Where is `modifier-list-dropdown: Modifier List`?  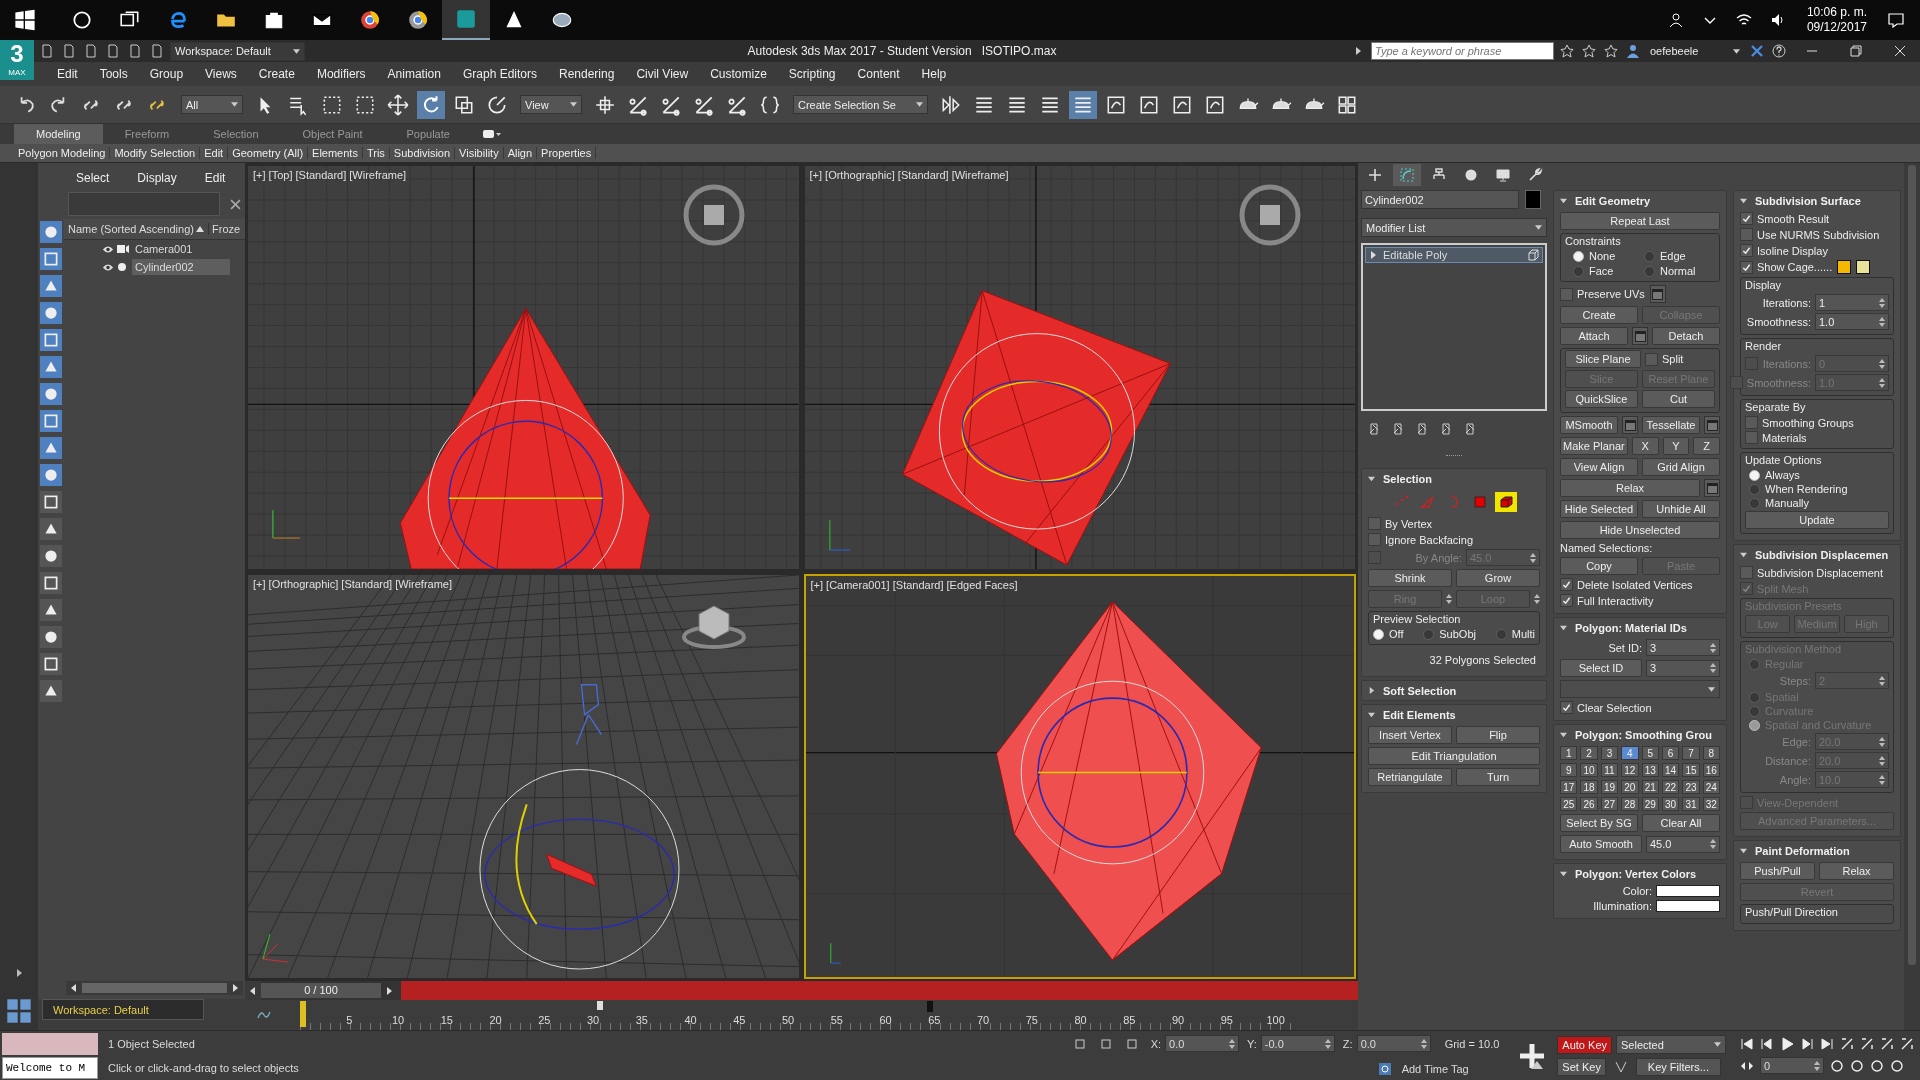 modifier-list-dropdown: Modifier List is located at coordinates (1454, 227).